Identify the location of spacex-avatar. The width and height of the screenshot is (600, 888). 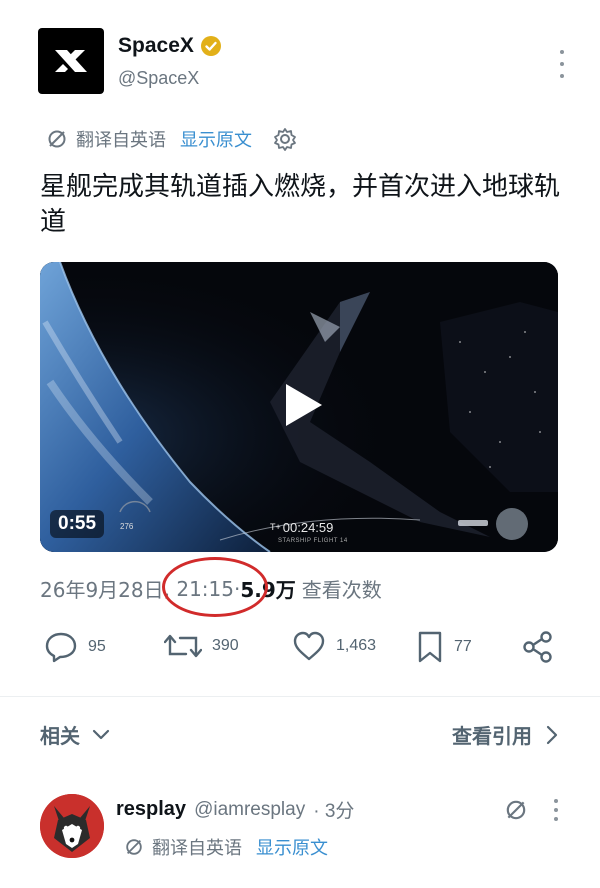
(71, 61).